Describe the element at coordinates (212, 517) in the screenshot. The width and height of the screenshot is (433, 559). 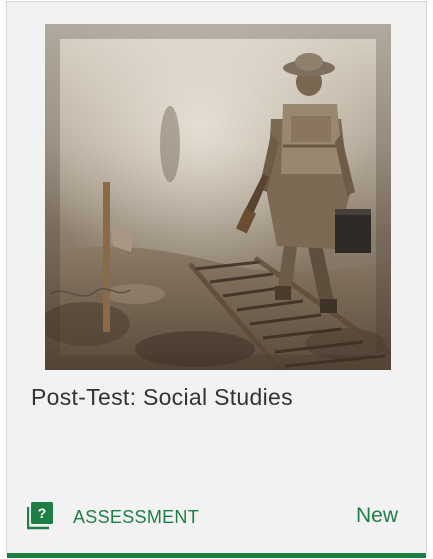
I see `card-footer: ? ASSESSMENT New` at that location.